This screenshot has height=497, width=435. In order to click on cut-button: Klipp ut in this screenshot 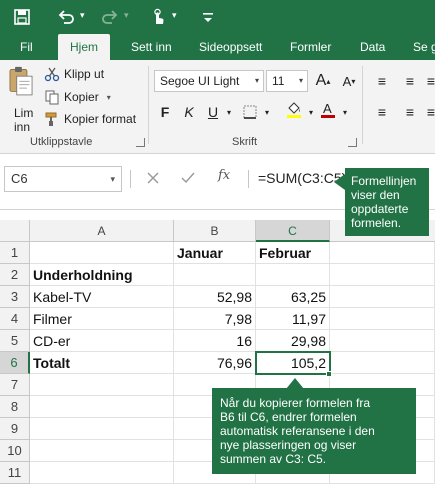, I will do `click(74, 74)`.